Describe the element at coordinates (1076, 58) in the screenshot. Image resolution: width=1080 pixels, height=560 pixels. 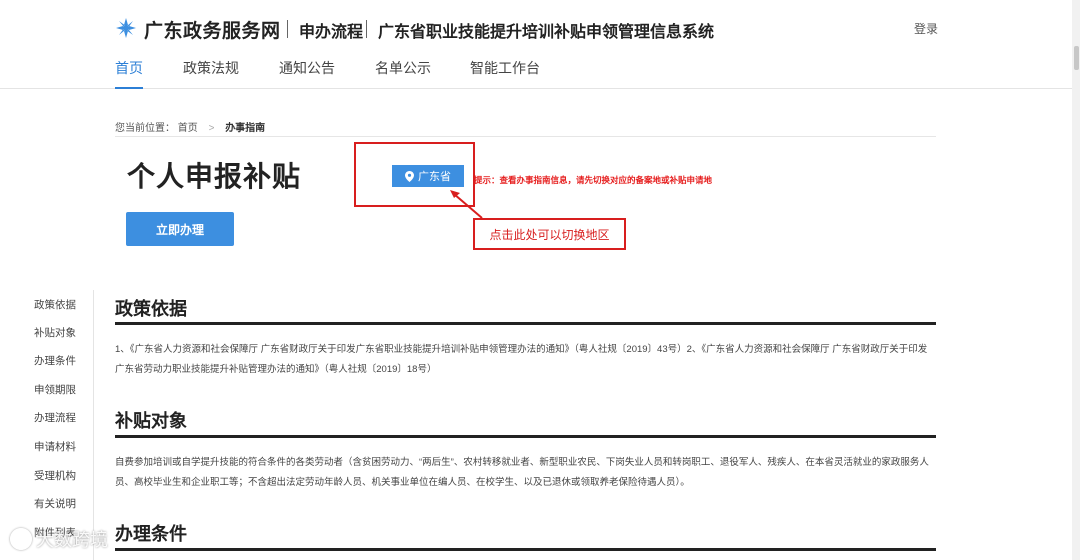
I see `scrollbar-thumb` at that location.